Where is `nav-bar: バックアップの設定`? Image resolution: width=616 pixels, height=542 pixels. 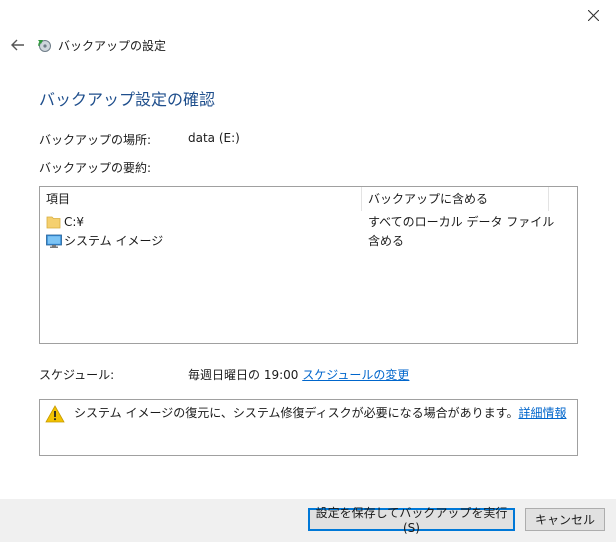
nav-bar: バックアップの設定 is located at coordinates (87, 45).